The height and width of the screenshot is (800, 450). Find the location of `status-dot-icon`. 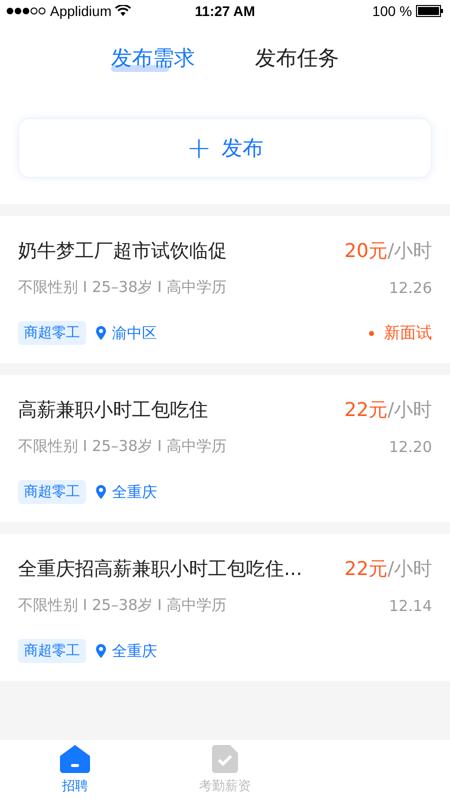

status-dot-icon is located at coordinates (371, 333).